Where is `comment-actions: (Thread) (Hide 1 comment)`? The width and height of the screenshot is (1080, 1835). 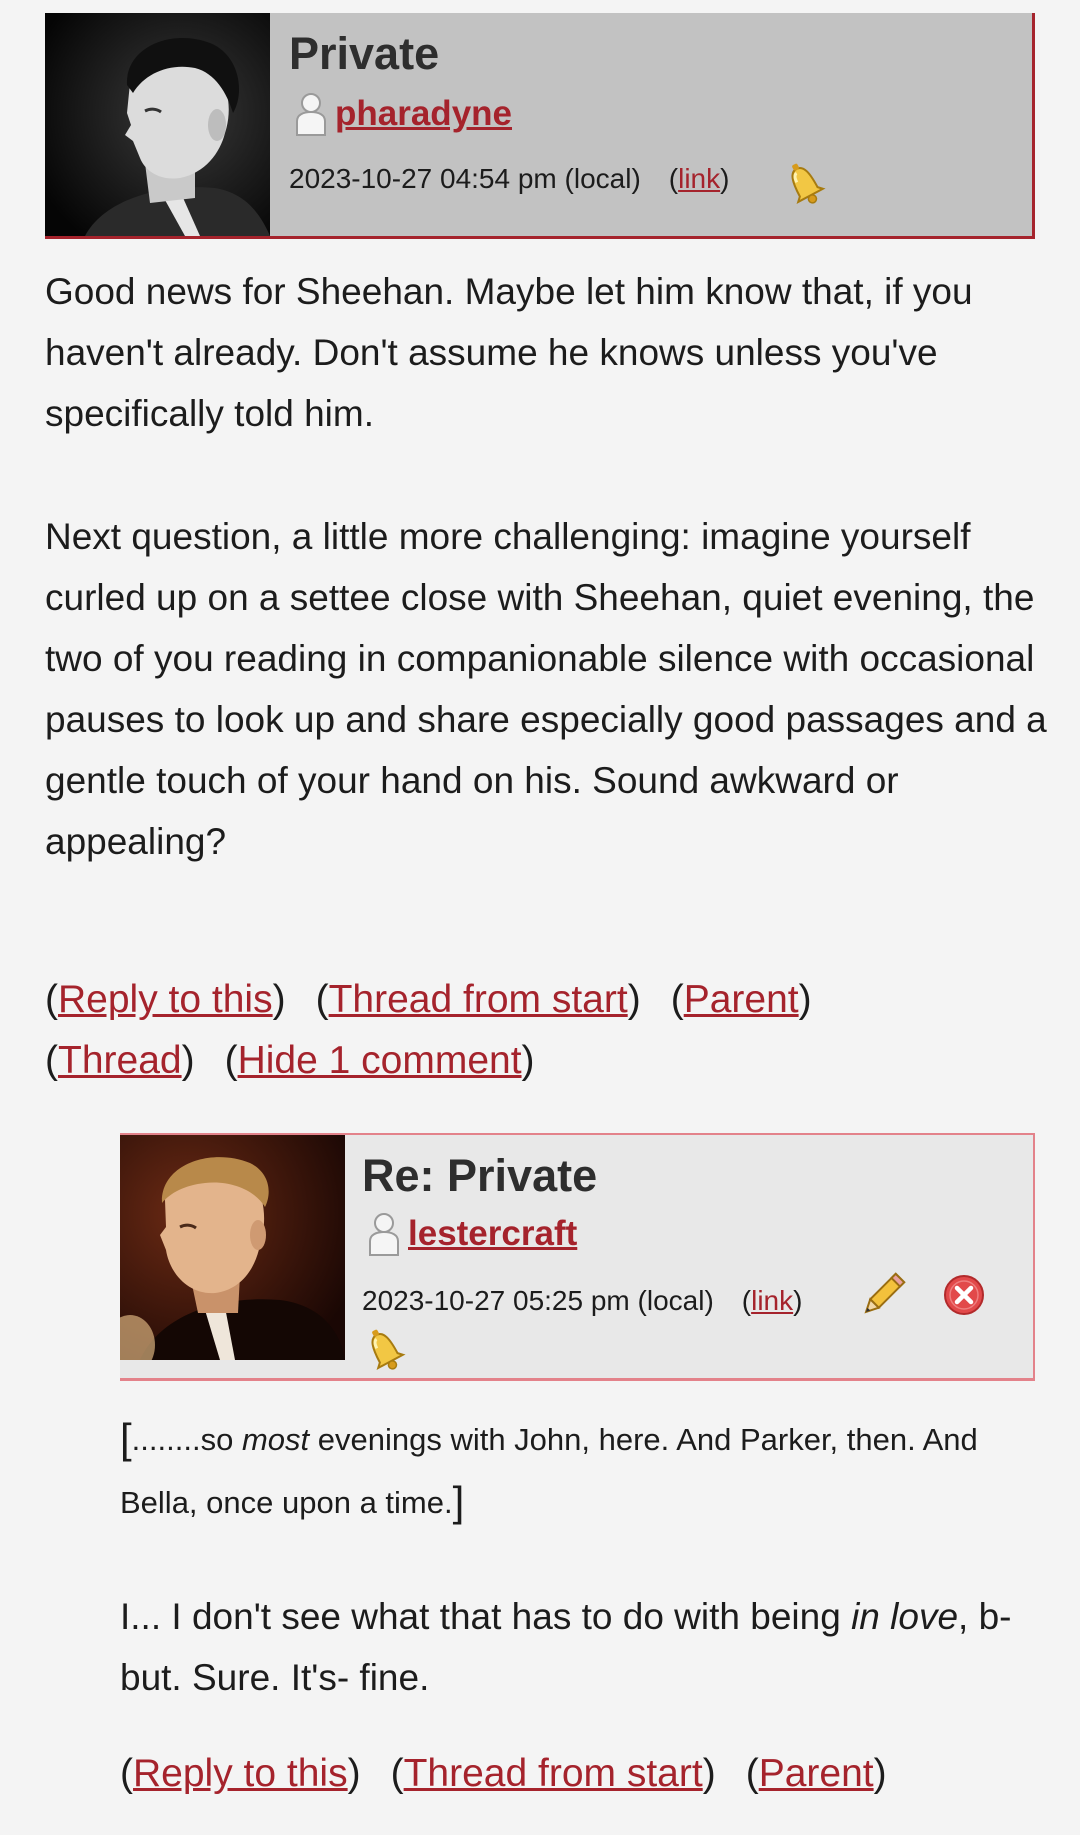
comment-actions: (Thread) (Hide 1 comment) is located at coordinates (290, 1060).